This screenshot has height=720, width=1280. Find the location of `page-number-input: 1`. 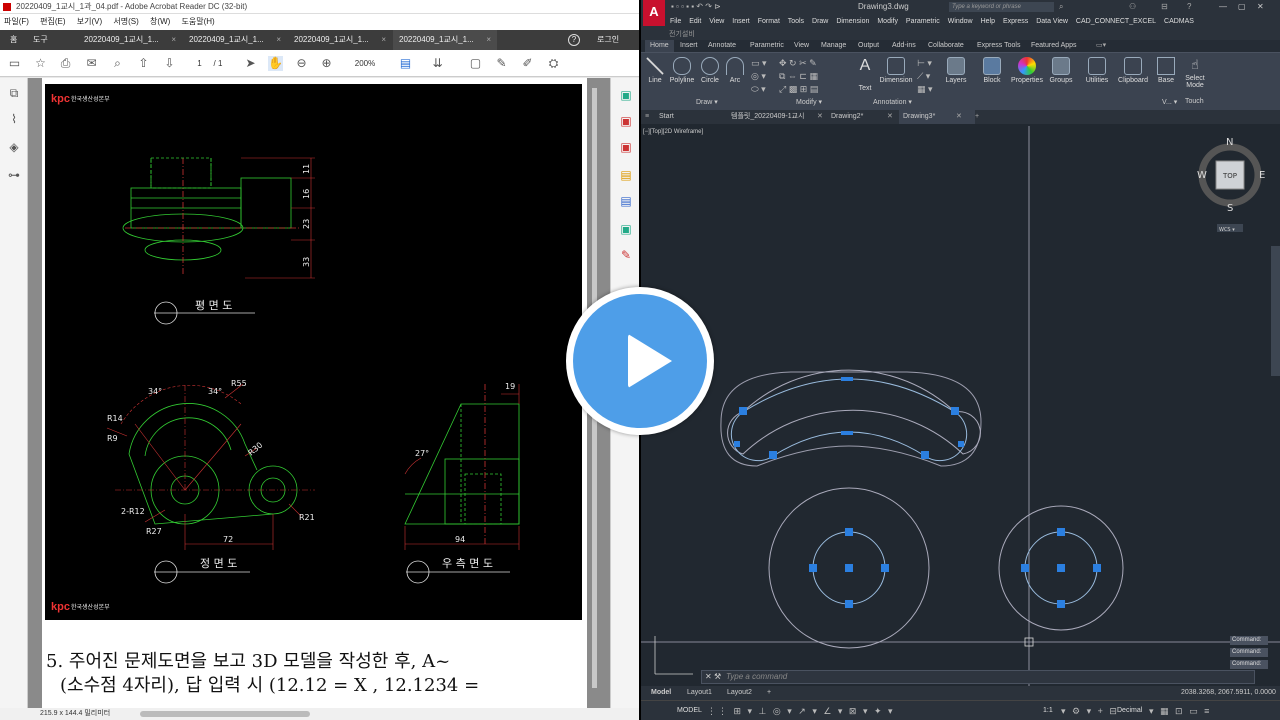

page-number-input: 1 is located at coordinates (199, 63).